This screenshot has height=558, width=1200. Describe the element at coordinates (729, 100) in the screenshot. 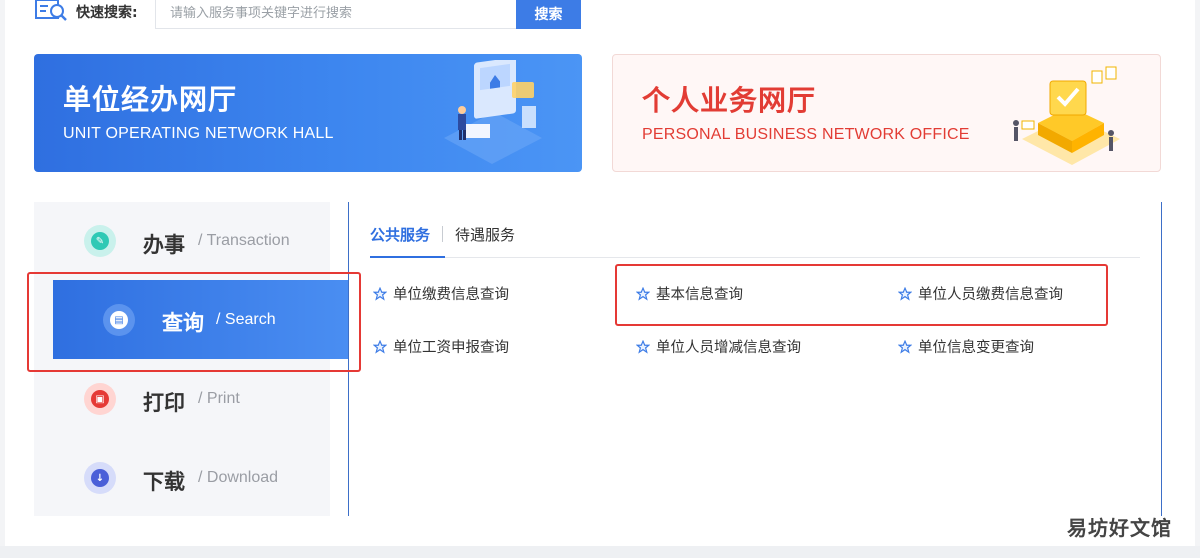

I see `banner-title: 个人业务网厅` at that location.